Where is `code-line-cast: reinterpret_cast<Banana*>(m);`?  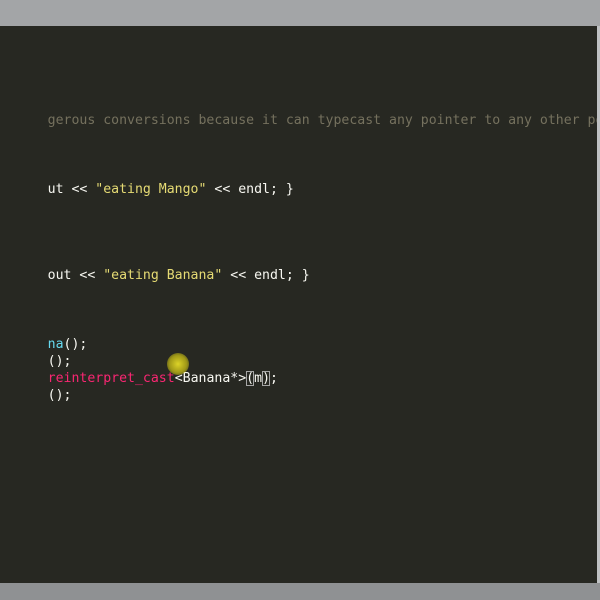 code-line-cast: reinterpret_cast<Banana*>(m); is located at coordinates (139, 369).